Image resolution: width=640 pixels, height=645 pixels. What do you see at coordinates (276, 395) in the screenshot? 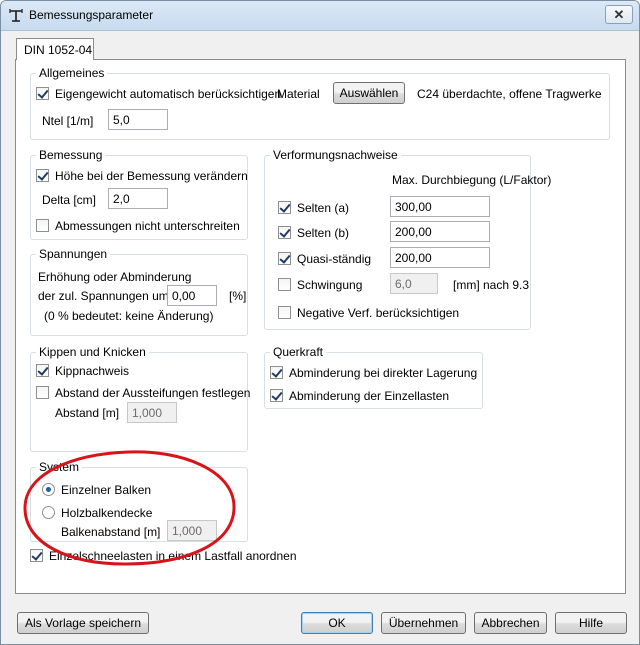
I see `einzellasten-checkbox` at bounding box center [276, 395].